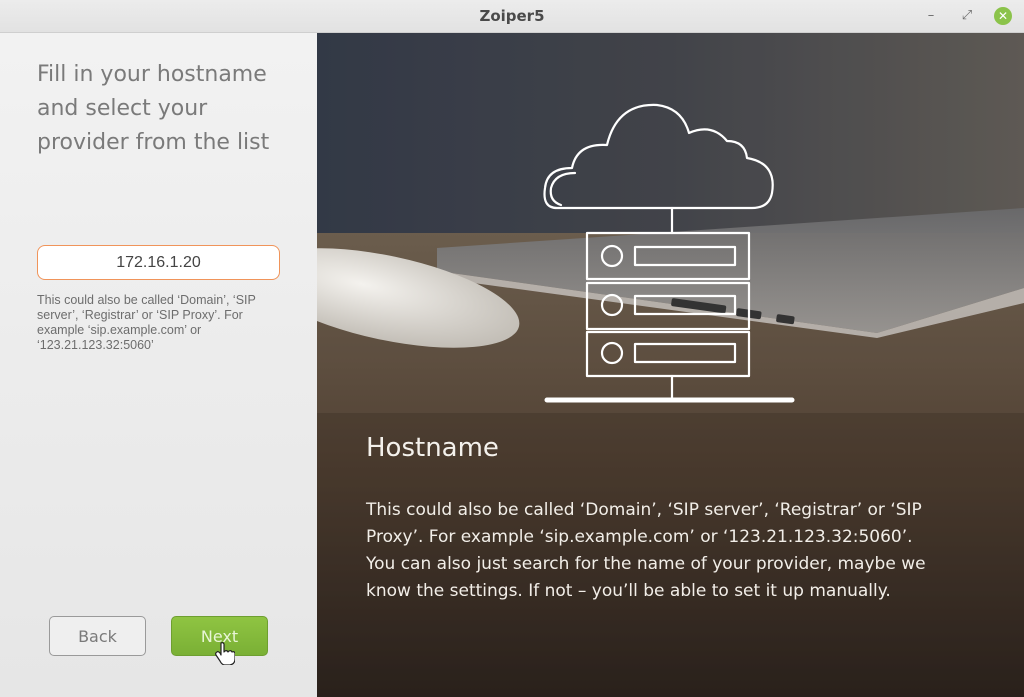 Image resolution: width=1024 pixels, height=697 pixels. I want to click on window-title: Zoiper5, so click(512, 16).